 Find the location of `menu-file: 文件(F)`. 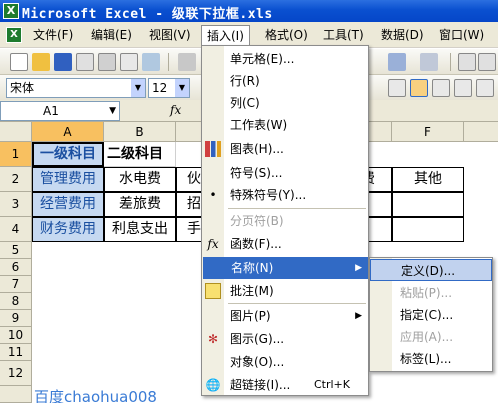

menu-file: 文件(F) is located at coordinates (53, 35).